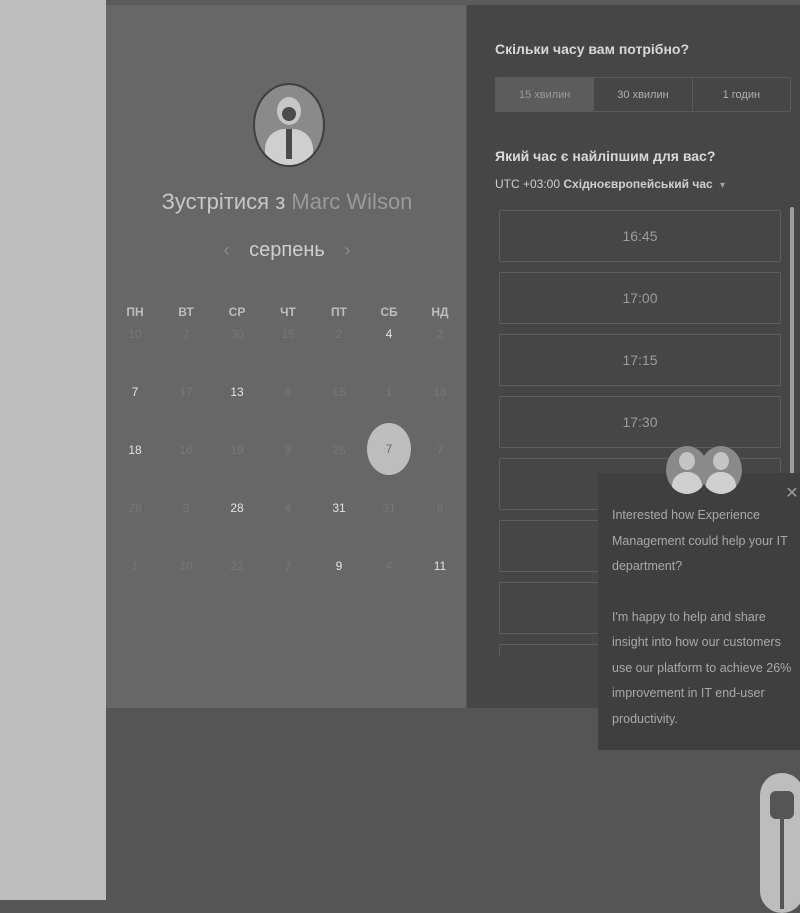  What do you see at coordinates (339, 450) in the screenshot?
I see `calendar-day: 26` at bounding box center [339, 450].